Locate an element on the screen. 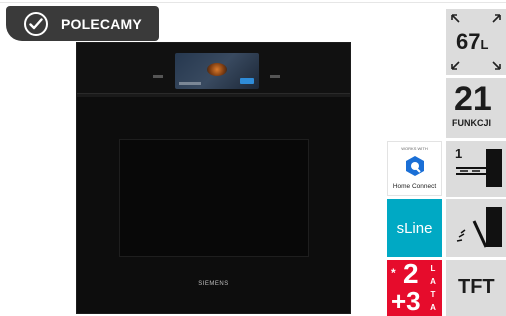 The height and width of the screenshot is (316, 506). recommended-badge: POLECAMY is located at coordinates (82, 23).